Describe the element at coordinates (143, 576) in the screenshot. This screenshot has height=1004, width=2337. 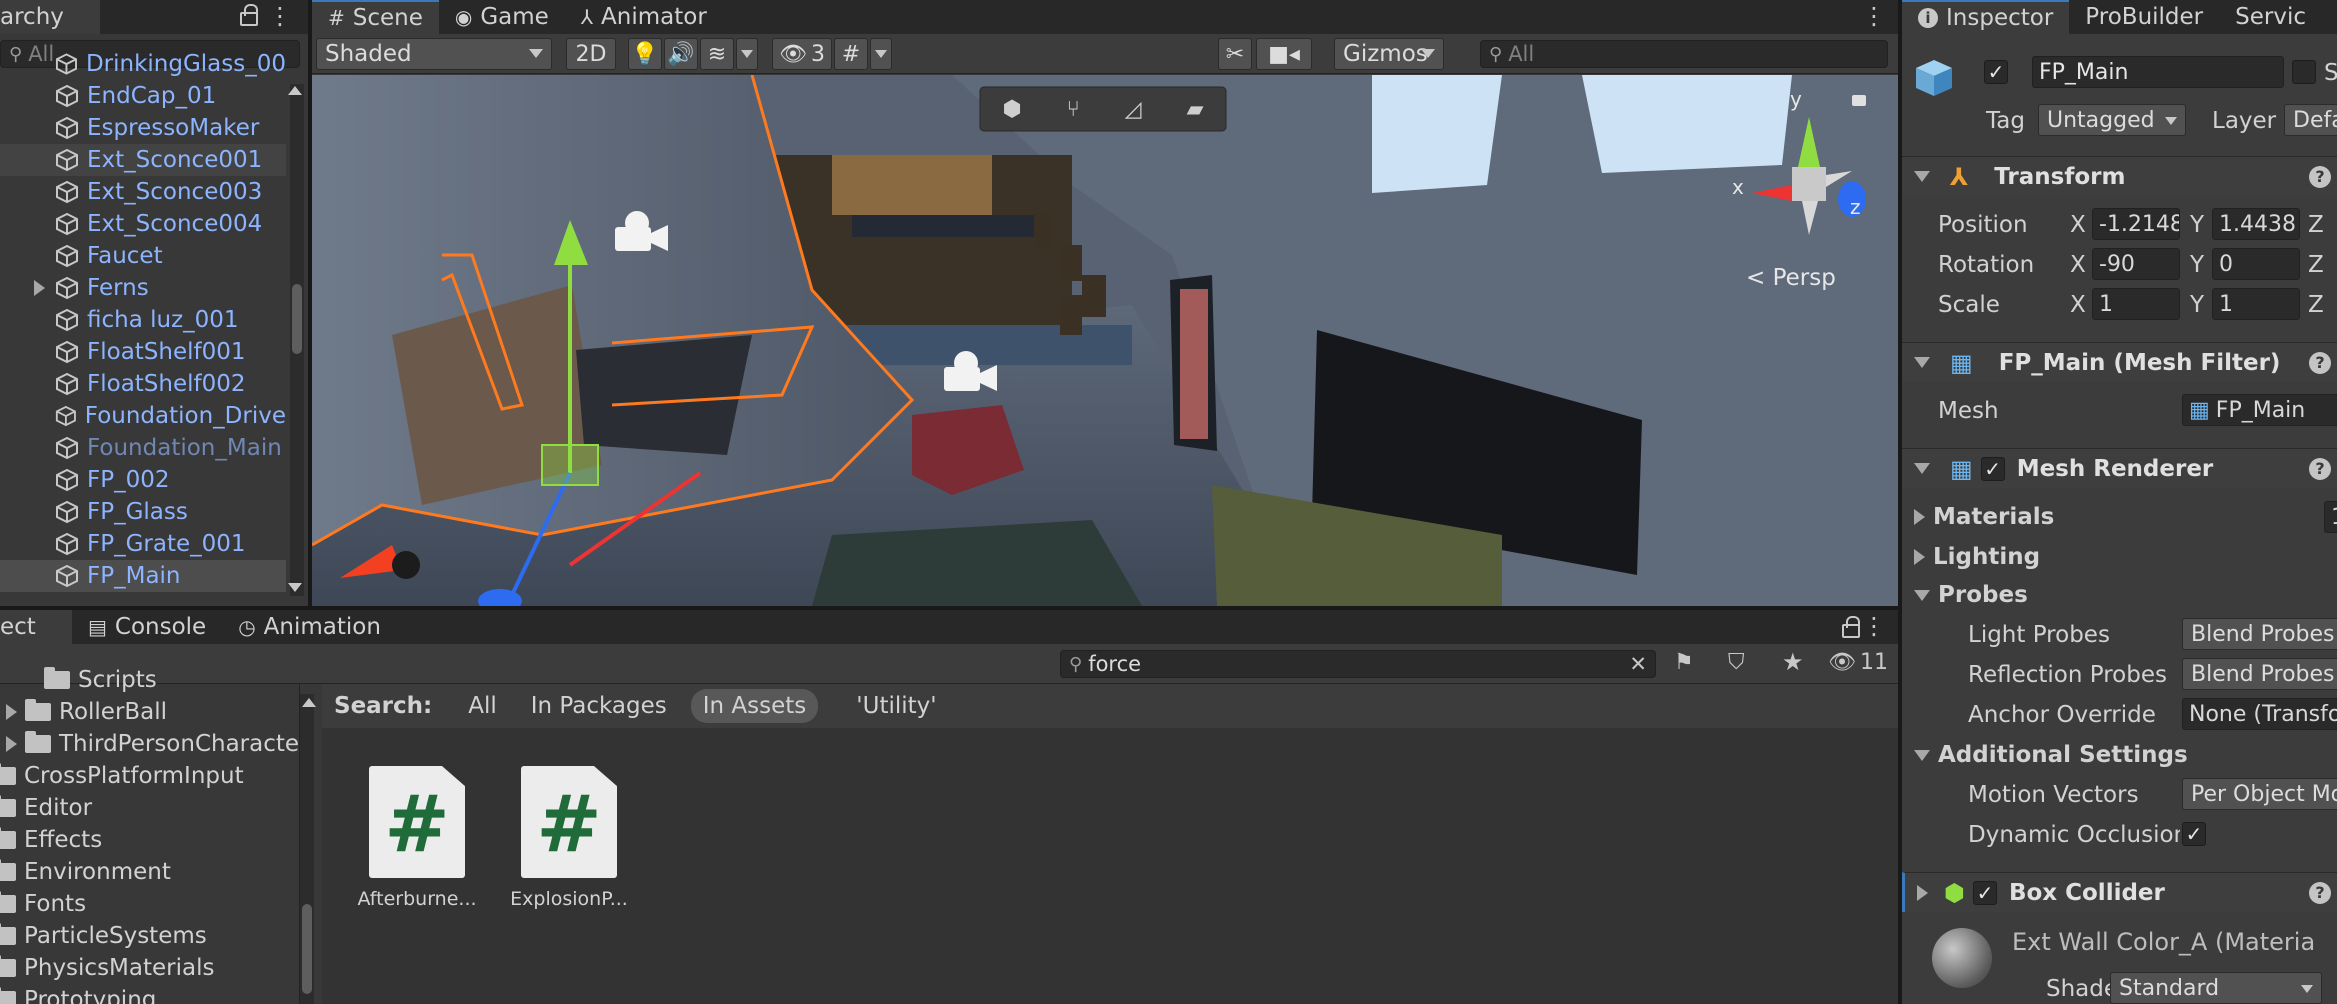
I see `hierarchy-item: FP_Main` at that location.